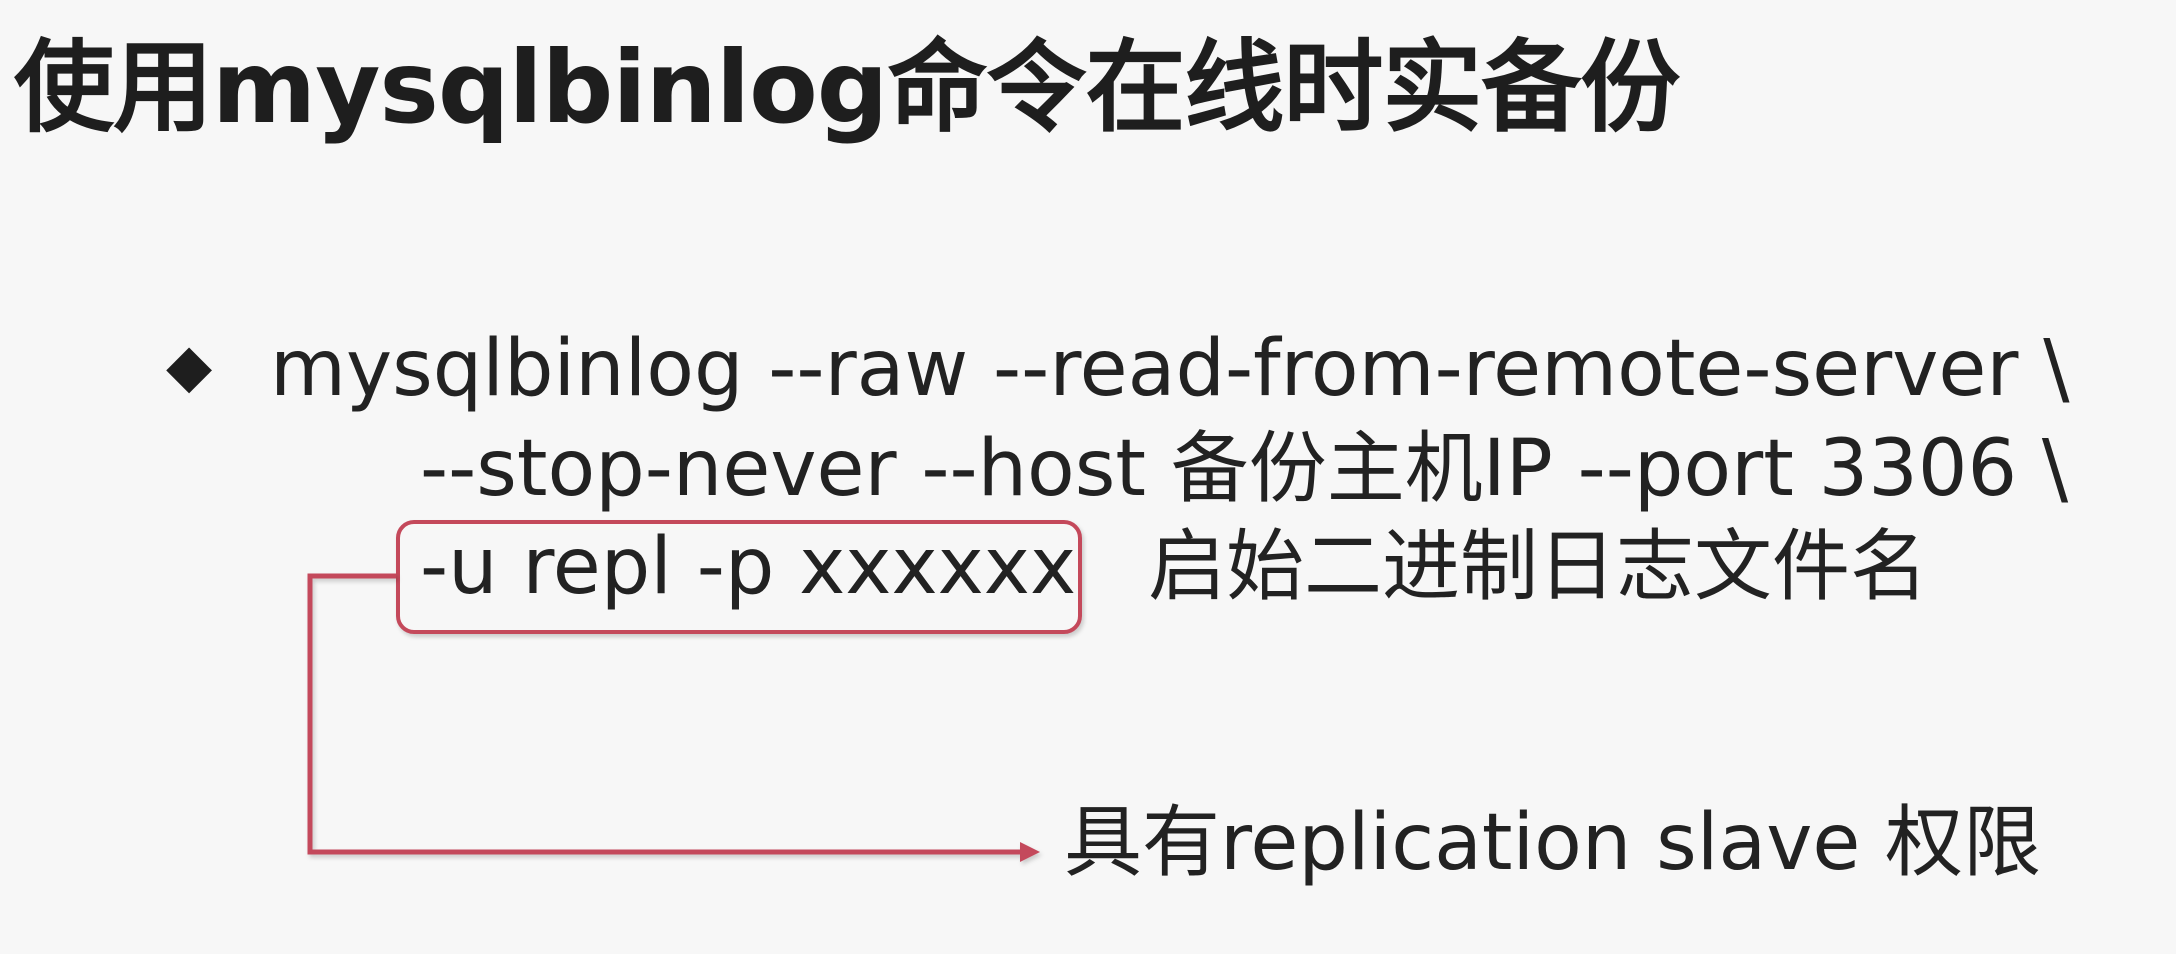  I want to click on command-line-2: --stop-never --host 备份主机IP --port 3306 \, so click(1244, 469).